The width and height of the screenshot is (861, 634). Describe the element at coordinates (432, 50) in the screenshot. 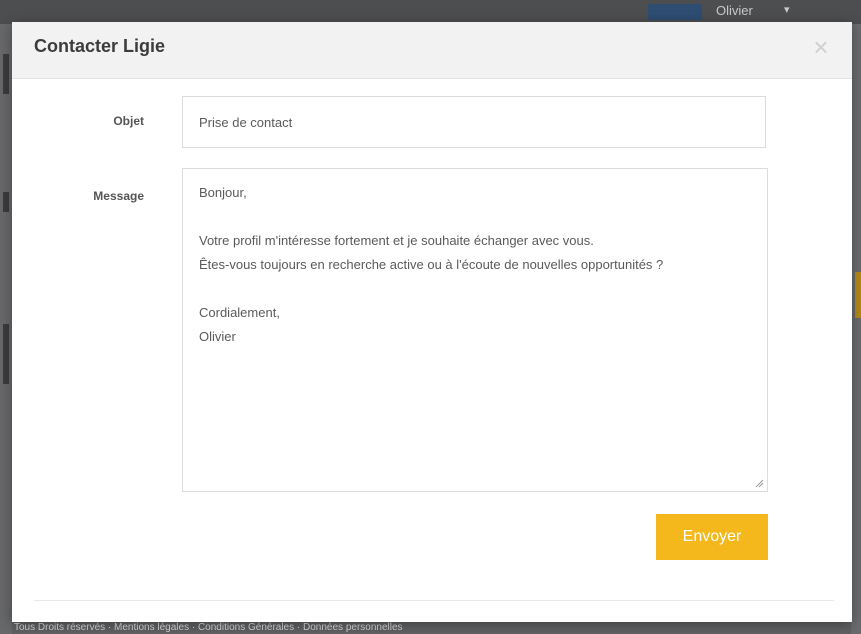

I see `modal-header: Contacter Ligie ×` at that location.